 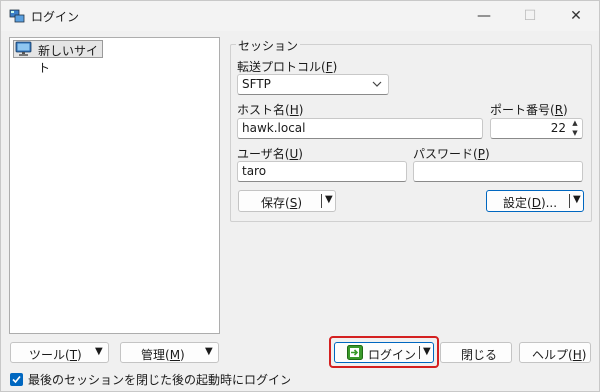 I want to click on protocol-label: 転送プロトコル(F), so click(x=287, y=67).